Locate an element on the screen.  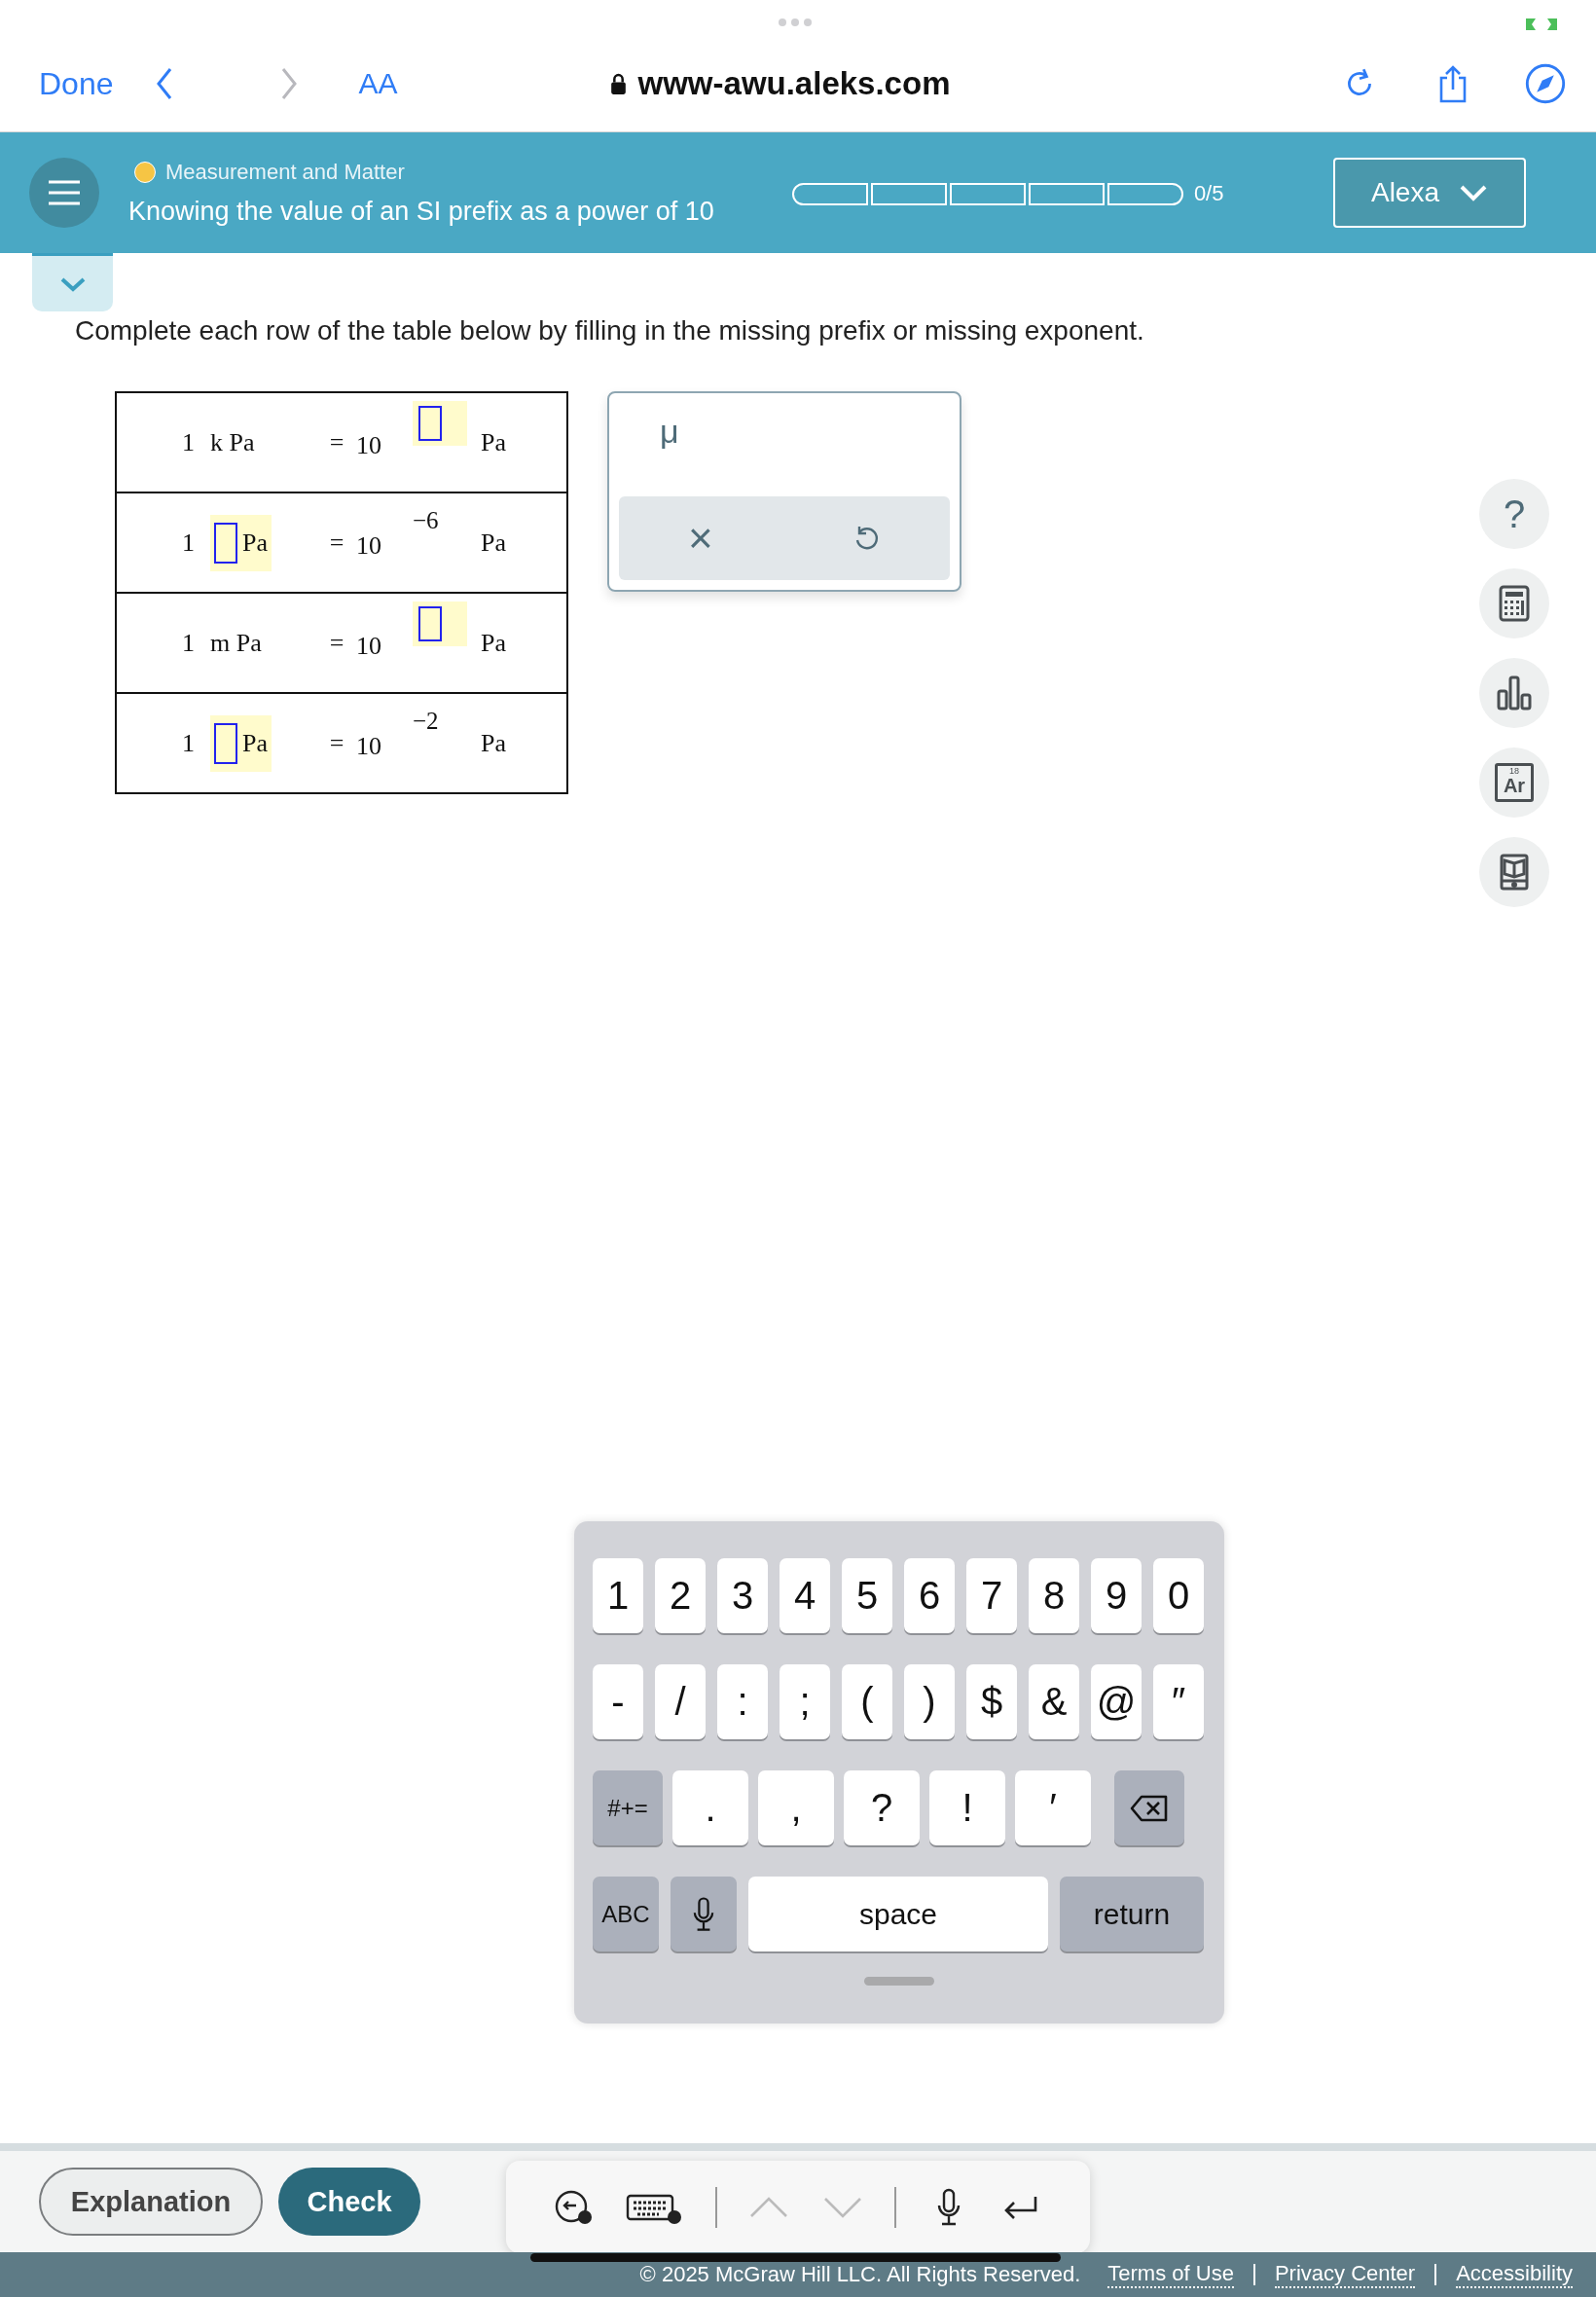
topic-label: Measurement and Matter is located at coordinates (285, 172).